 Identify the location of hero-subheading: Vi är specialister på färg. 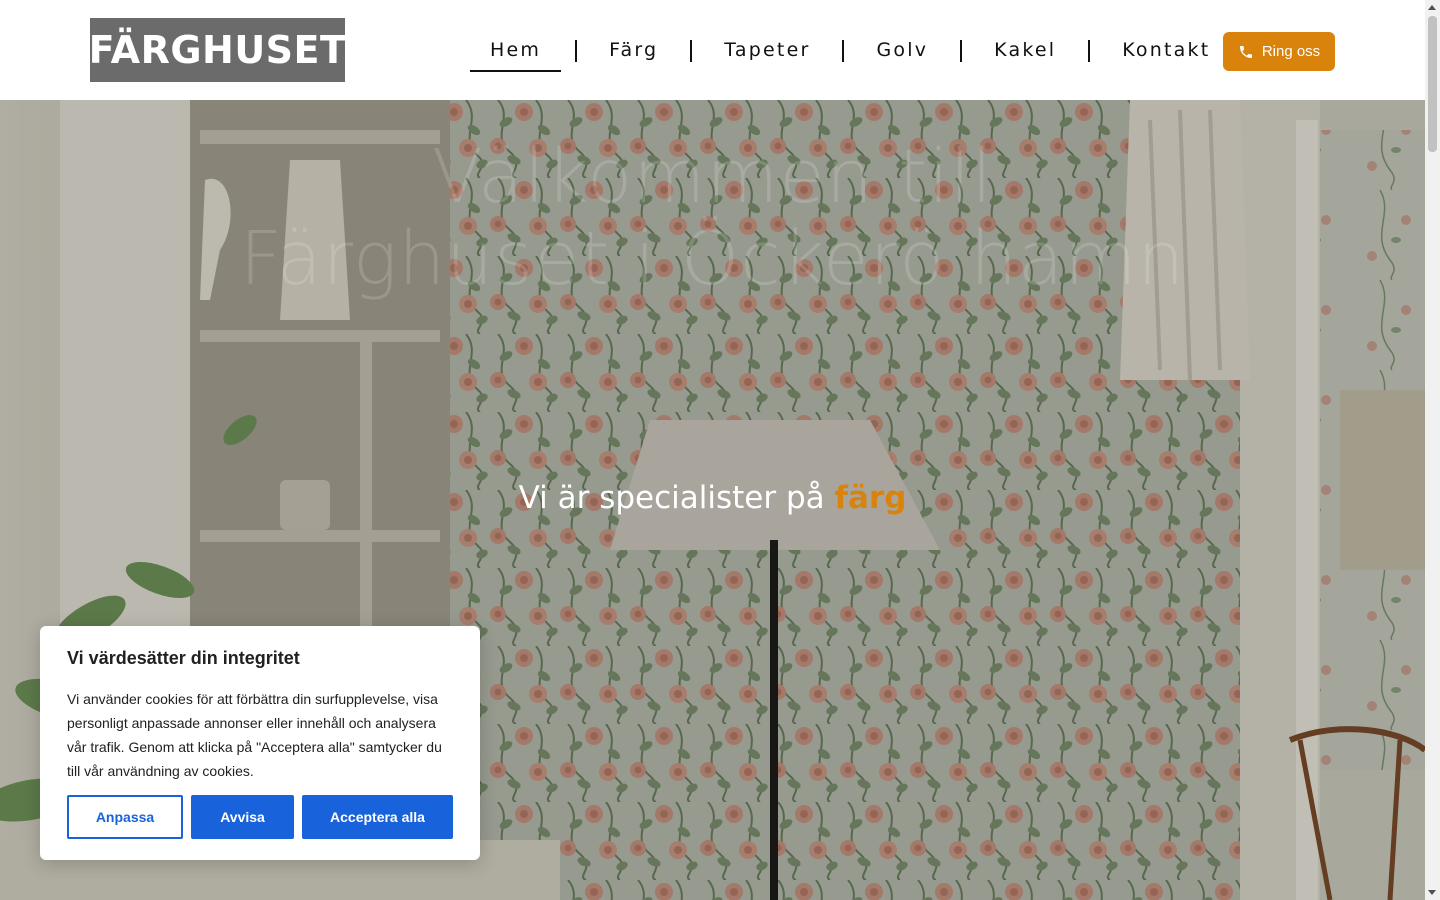
(712, 498).